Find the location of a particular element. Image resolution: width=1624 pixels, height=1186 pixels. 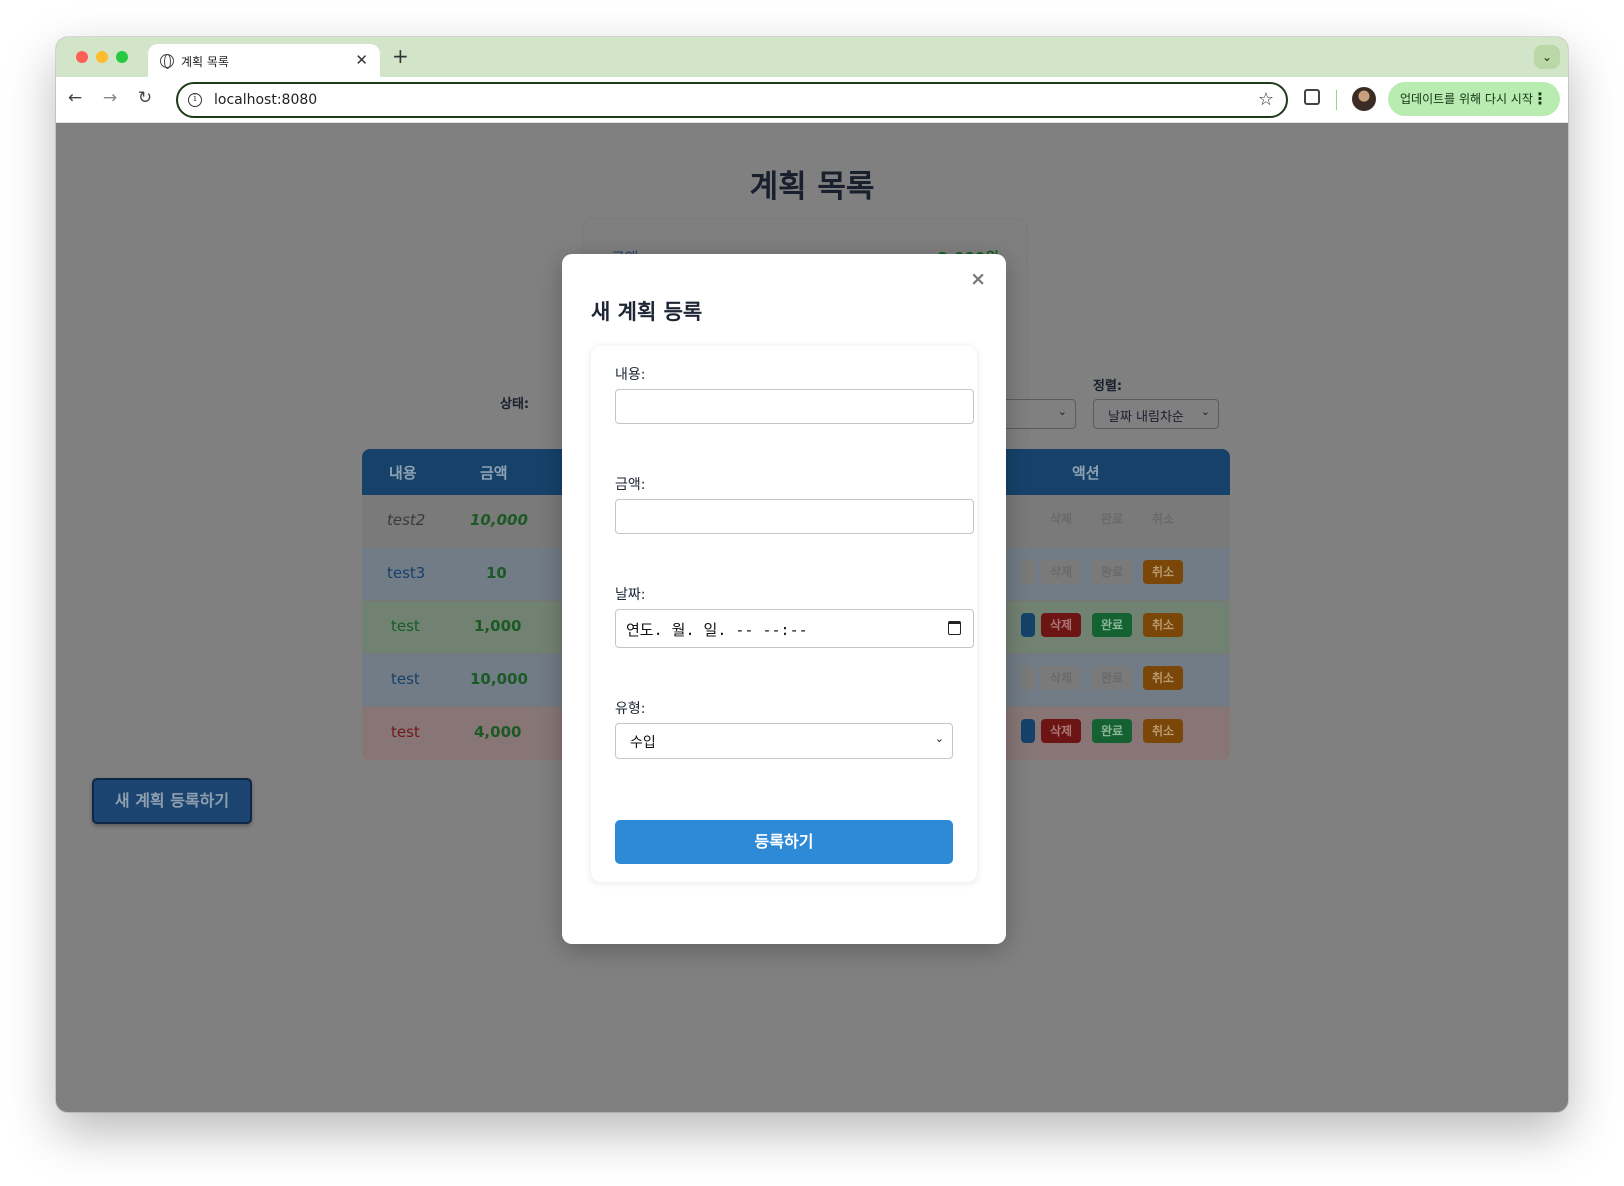

status-filter-label: 상태: is located at coordinates (515, 404).